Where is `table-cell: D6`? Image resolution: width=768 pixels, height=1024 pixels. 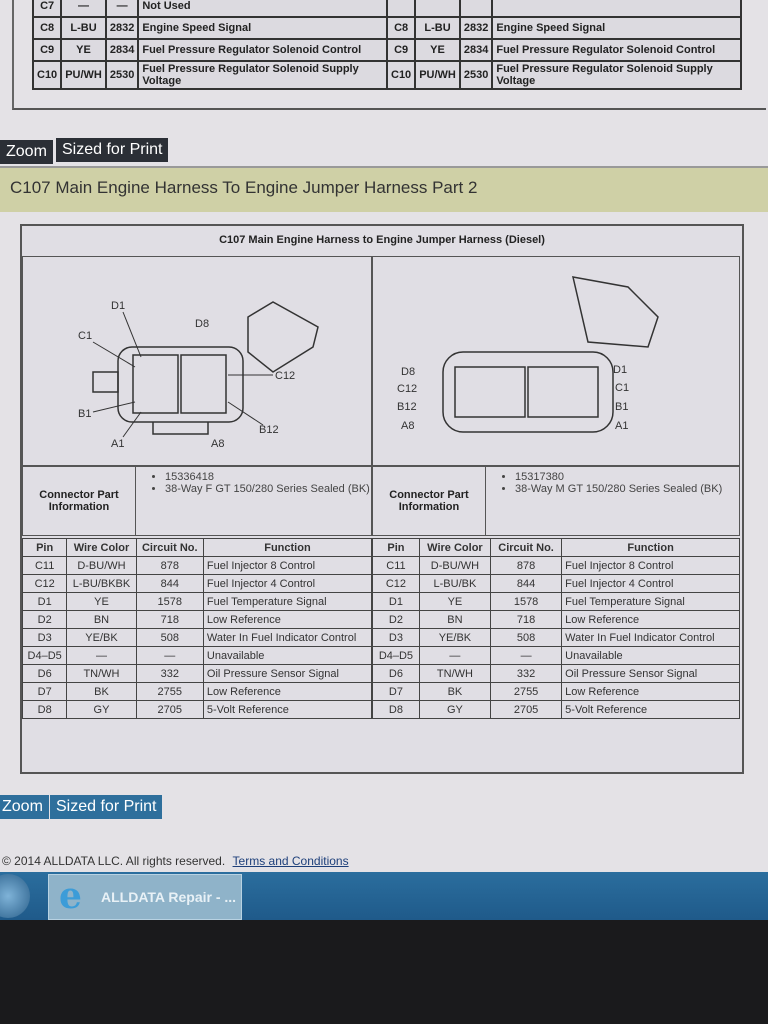 table-cell: D6 is located at coordinates (44, 673).